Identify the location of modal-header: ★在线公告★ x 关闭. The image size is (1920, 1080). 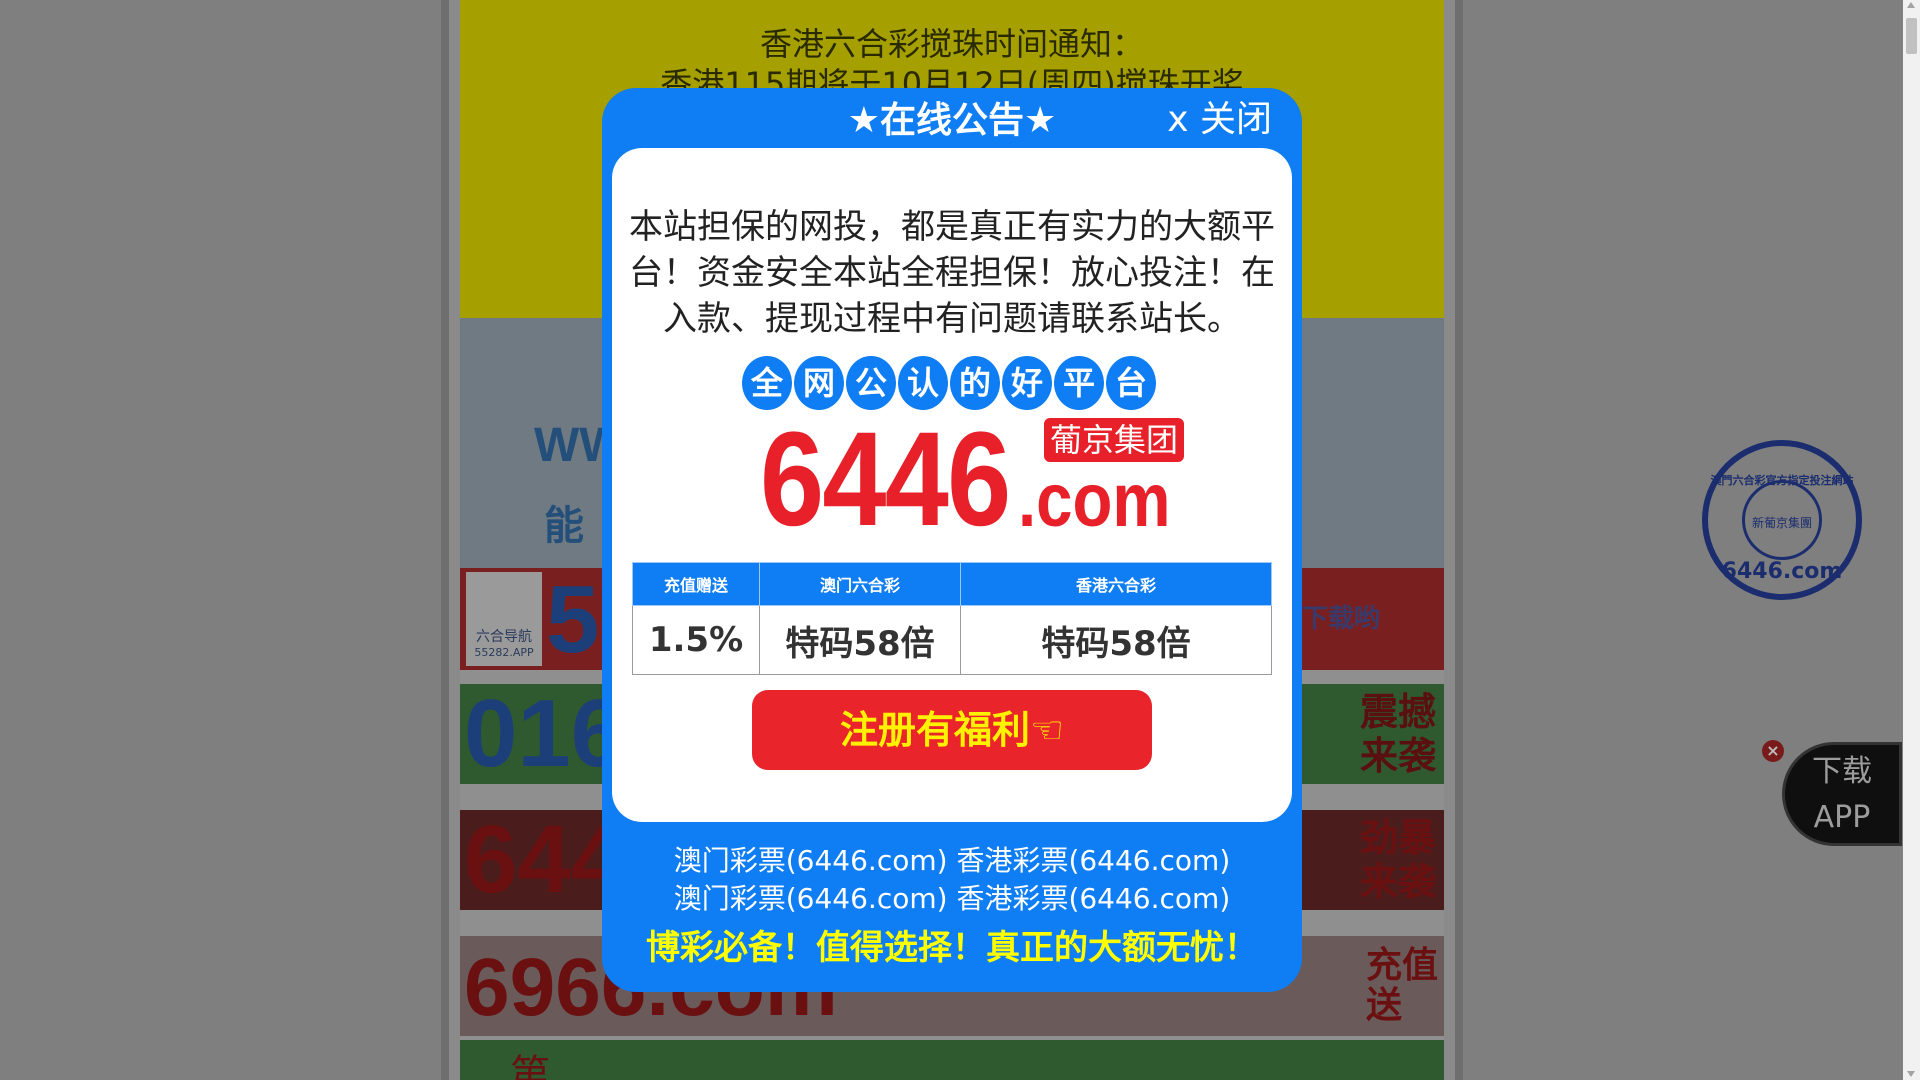
(952, 118).